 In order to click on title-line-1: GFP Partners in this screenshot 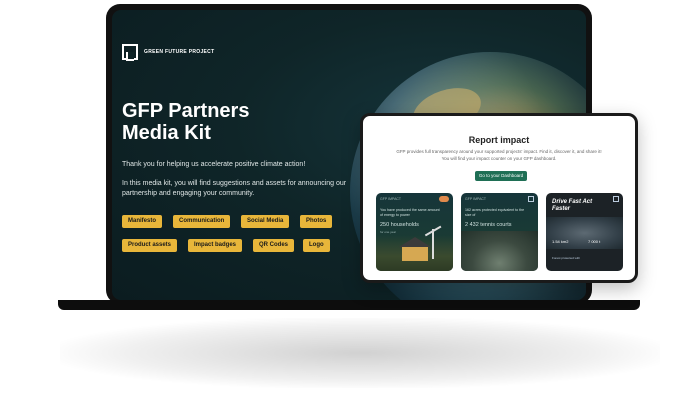, I will do `click(186, 111)`.